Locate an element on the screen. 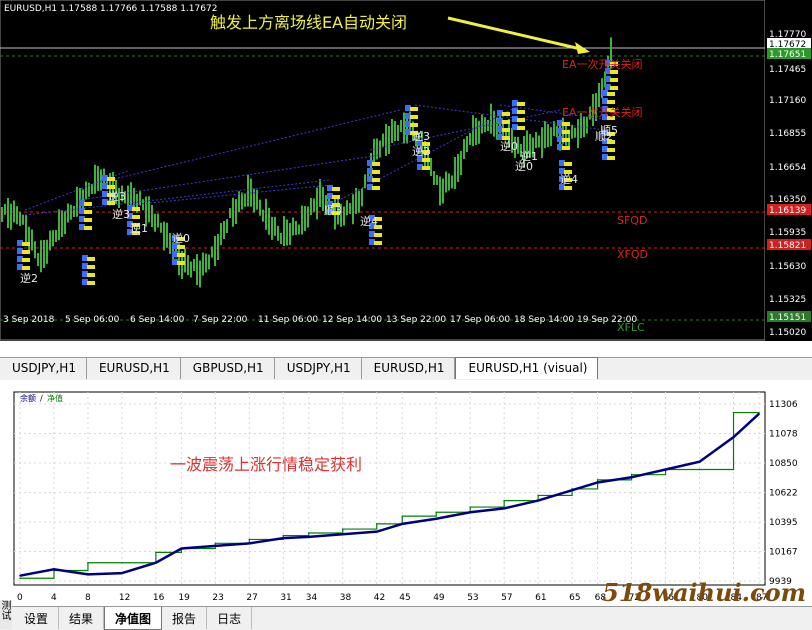 The width and height of the screenshot is (812, 630). y-tick-label: 10850 is located at coordinates (783, 464).